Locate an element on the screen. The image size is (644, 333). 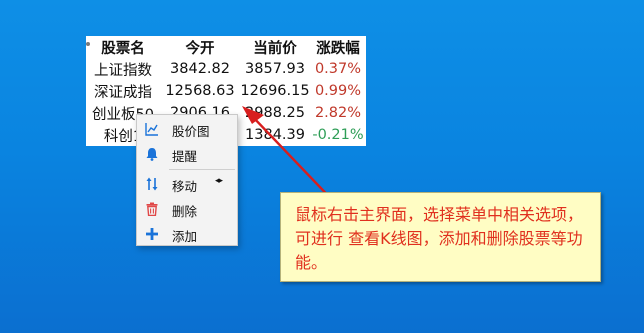
stock-open: 12568.63 is located at coordinates (200, 91).